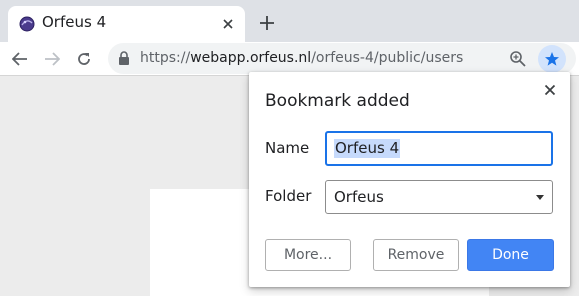 This screenshot has height=296, width=579. What do you see at coordinates (367, 148) in the screenshot?
I see `bookmark-name-value: Orfeus 4` at bounding box center [367, 148].